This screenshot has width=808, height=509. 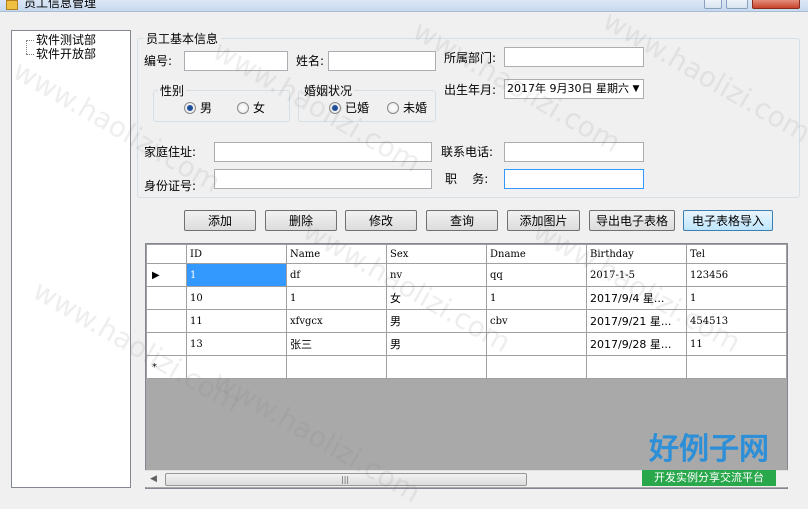 What do you see at coordinates (713, 4) in the screenshot?
I see `minimize-button` at bounding box center [713, 4].